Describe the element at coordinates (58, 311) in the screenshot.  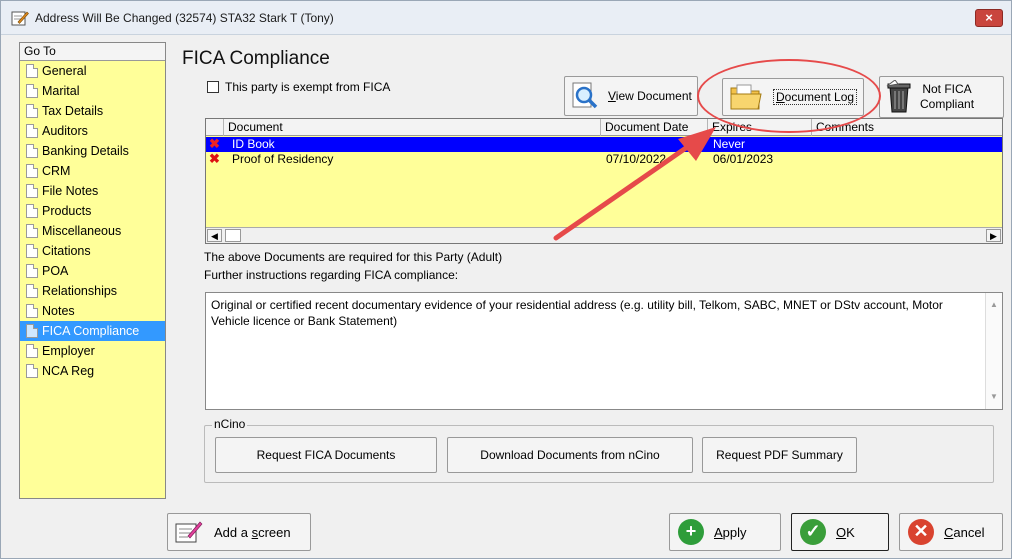
I see `goto-item-label: Notes` at that location.